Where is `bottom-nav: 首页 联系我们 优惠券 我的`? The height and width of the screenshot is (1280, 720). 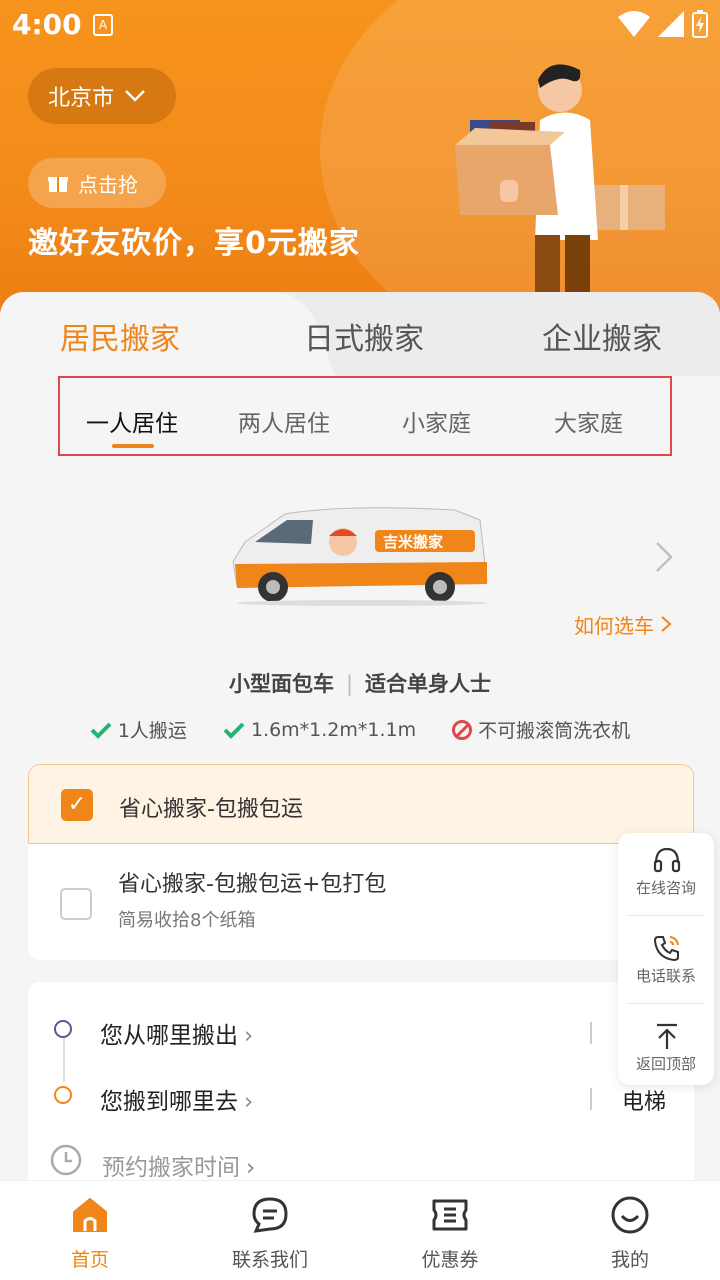
bottom-nav: 首页 联系我们 优惠券 我的 is located at coordinates (360, 1230).